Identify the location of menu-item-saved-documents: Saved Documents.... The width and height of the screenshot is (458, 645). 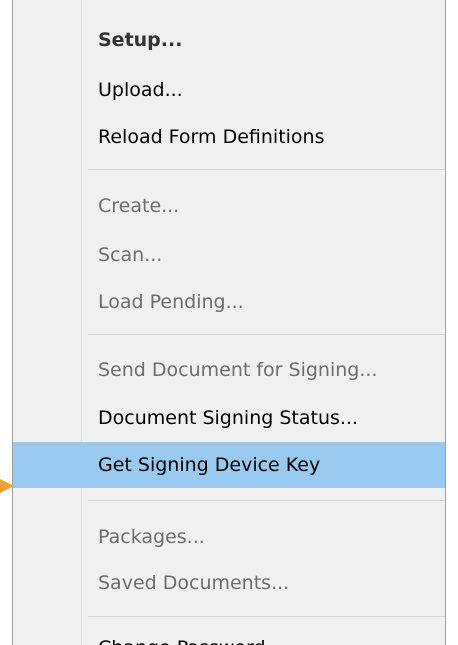
(229, 583).